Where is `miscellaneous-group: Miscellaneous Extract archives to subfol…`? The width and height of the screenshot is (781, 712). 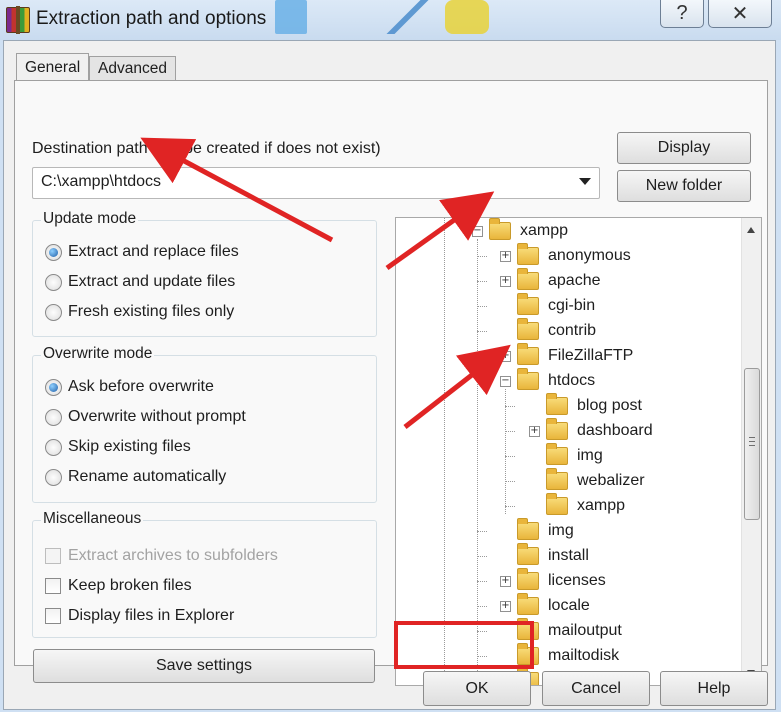 miscellaneous-group: Miscellaneous Extract archives to subfol… is located at coordinates (204, 574).